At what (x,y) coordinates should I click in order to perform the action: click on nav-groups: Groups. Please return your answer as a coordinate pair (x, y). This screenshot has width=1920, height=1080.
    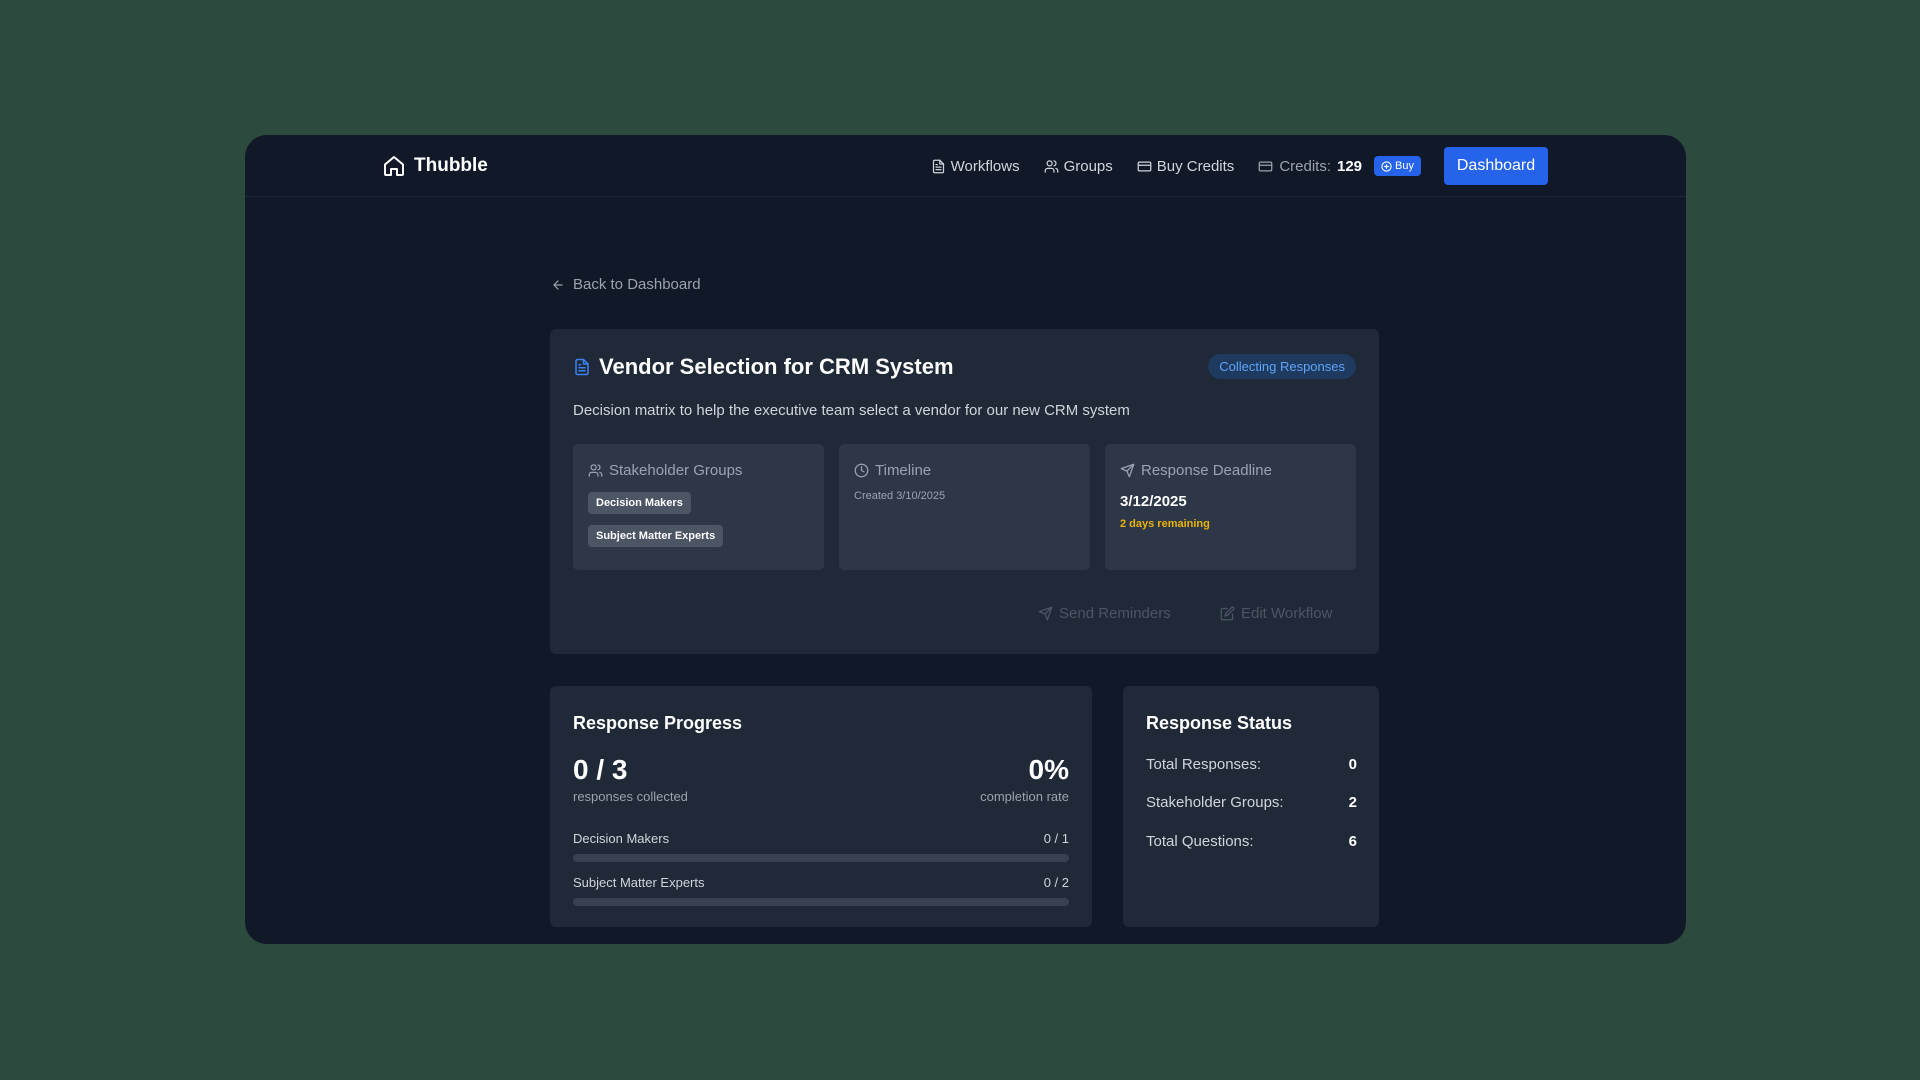
    Looking at the image, I should click on (1078, 166).